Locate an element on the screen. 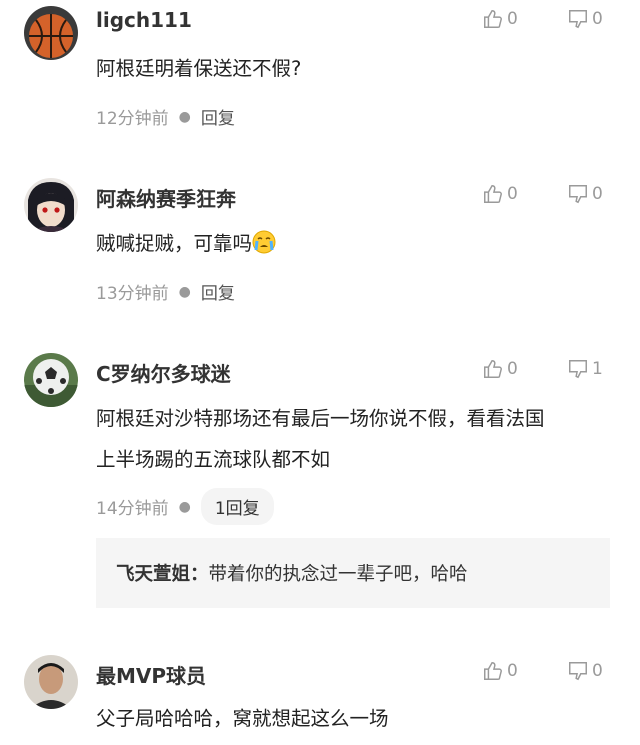 The height and width of the screenshot is (745, 640). username: 最MVP球员 is located at coordinates (151, 674).